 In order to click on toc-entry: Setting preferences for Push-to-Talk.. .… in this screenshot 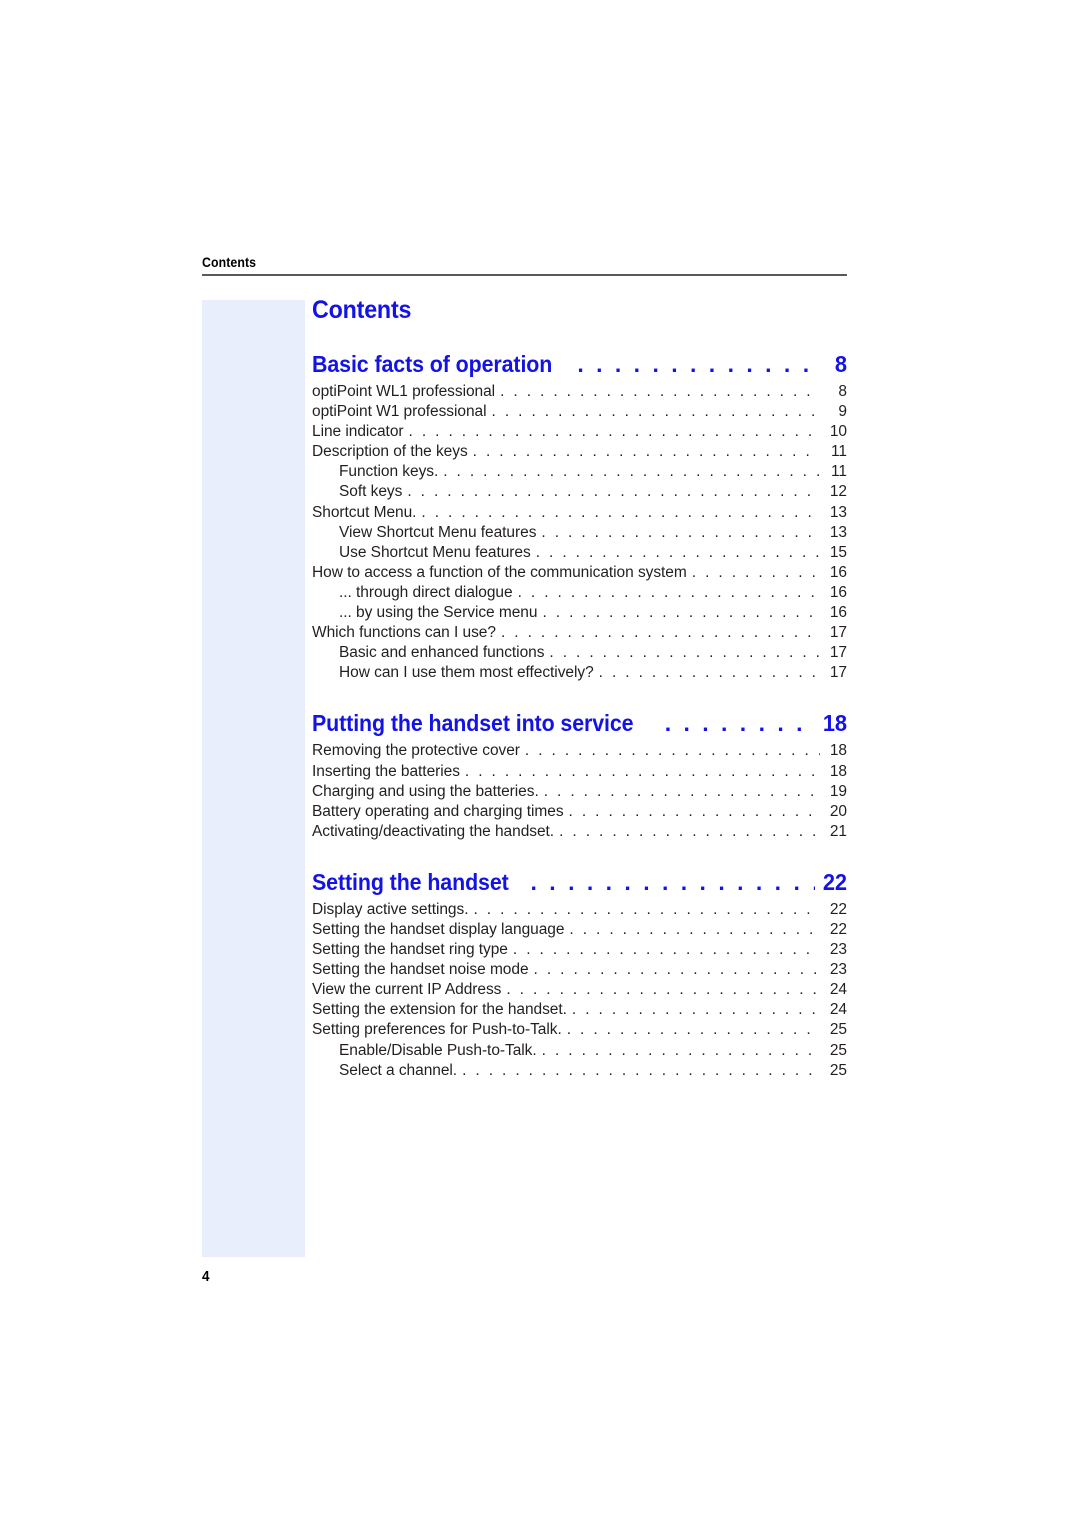, I will do `click(579, 1030)`.